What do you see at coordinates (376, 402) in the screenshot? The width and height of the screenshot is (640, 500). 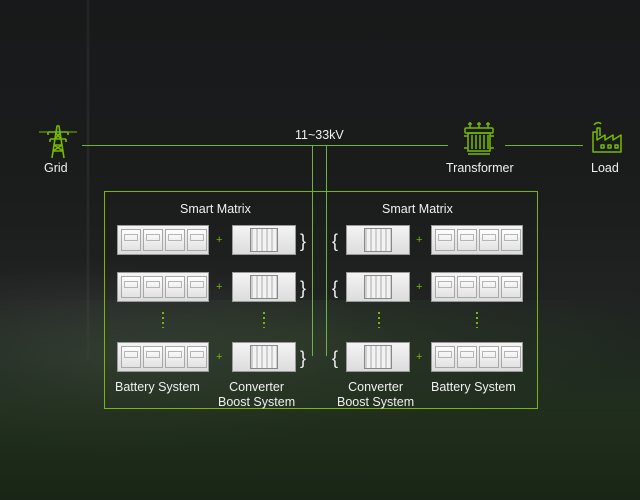 I see `right-converter-label-line2: Boost System` at bounding box center [376, 402].